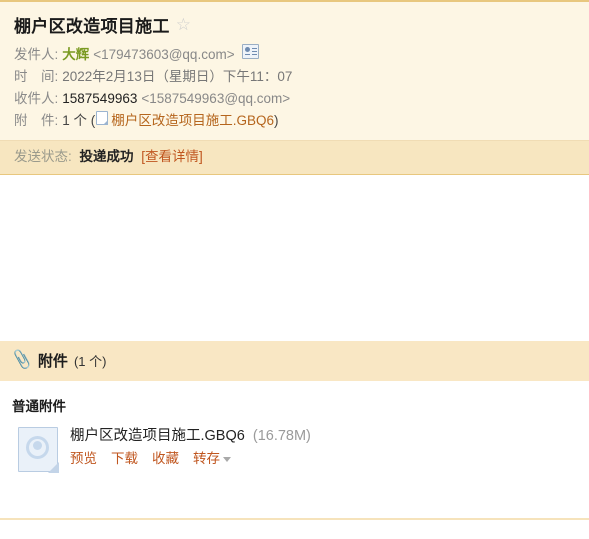 This screenshot has width=589, height=539. I want to click on favorite-link: 收藏, so click(165, 459).